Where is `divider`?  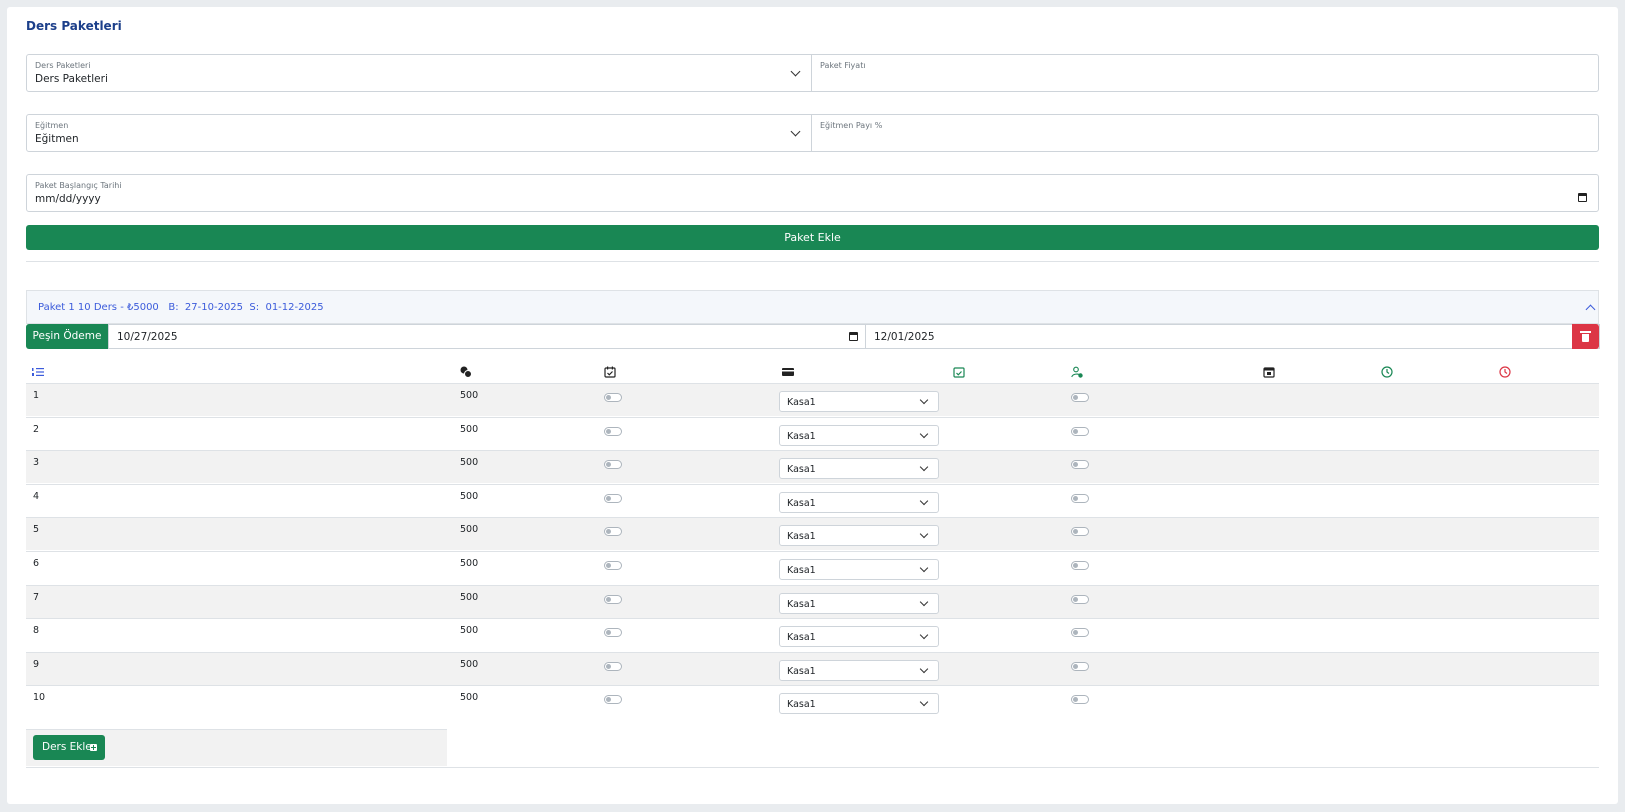 divider is located at coordinates (812, 261).